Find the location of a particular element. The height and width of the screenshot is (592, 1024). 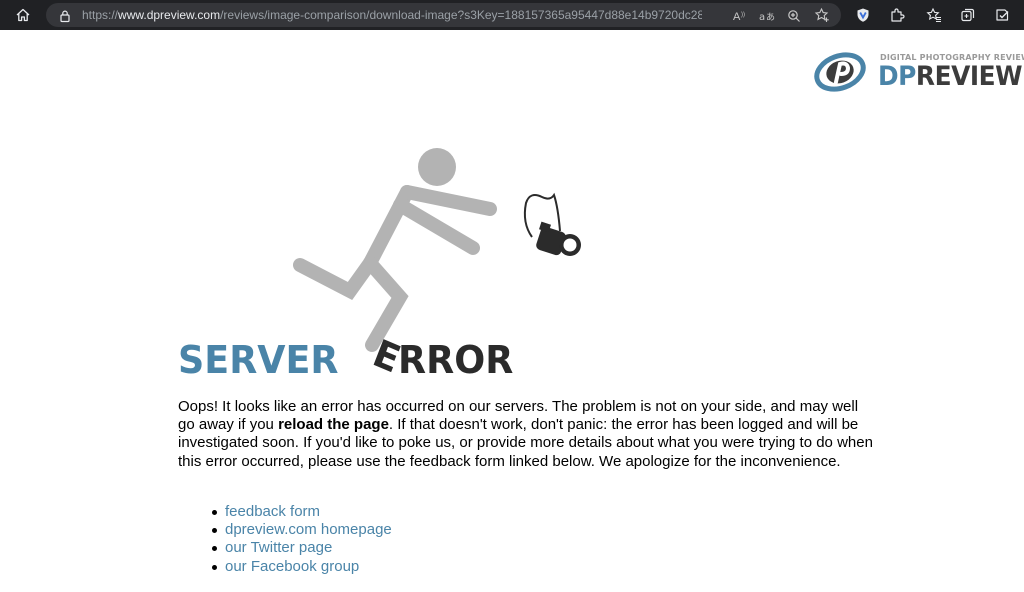

camera-icon is located at coordinates (552, 224).